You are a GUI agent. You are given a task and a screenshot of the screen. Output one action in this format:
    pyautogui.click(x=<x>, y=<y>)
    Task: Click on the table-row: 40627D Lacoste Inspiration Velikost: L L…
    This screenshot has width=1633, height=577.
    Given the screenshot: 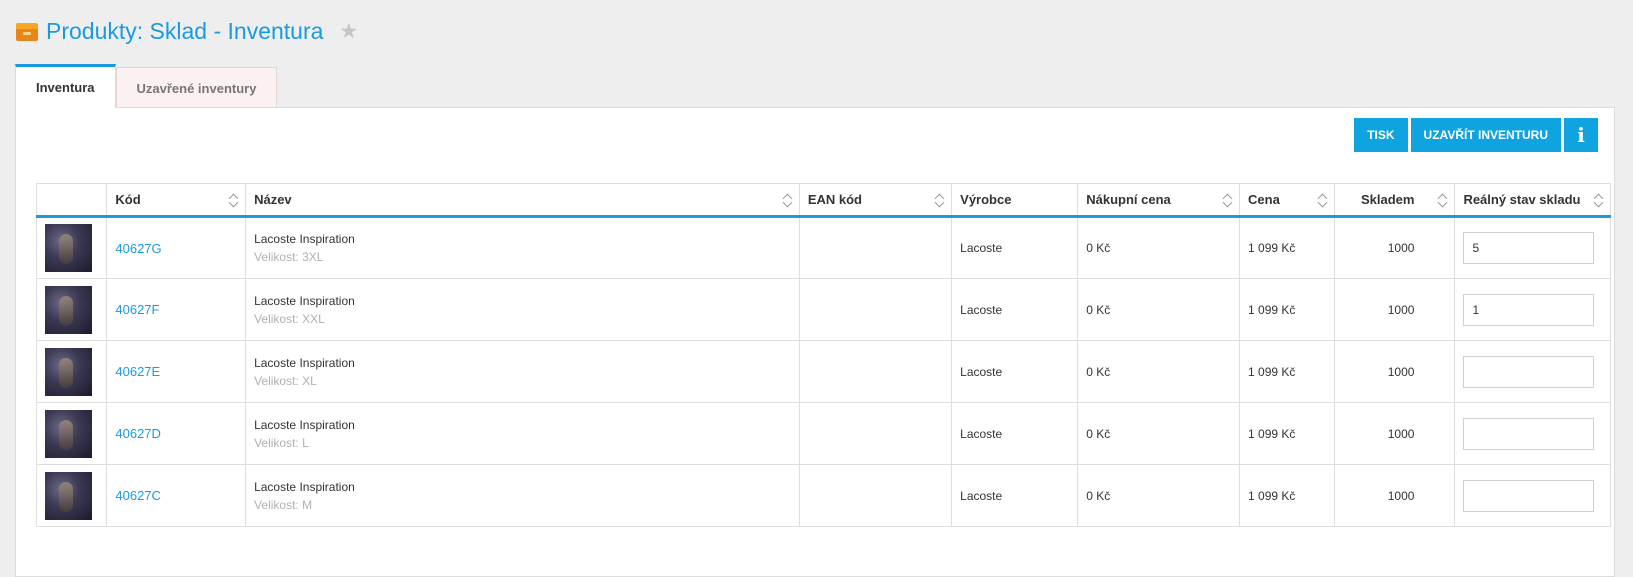 What is the action you would take?
    pyautogui.click(x=823, y=433)
    